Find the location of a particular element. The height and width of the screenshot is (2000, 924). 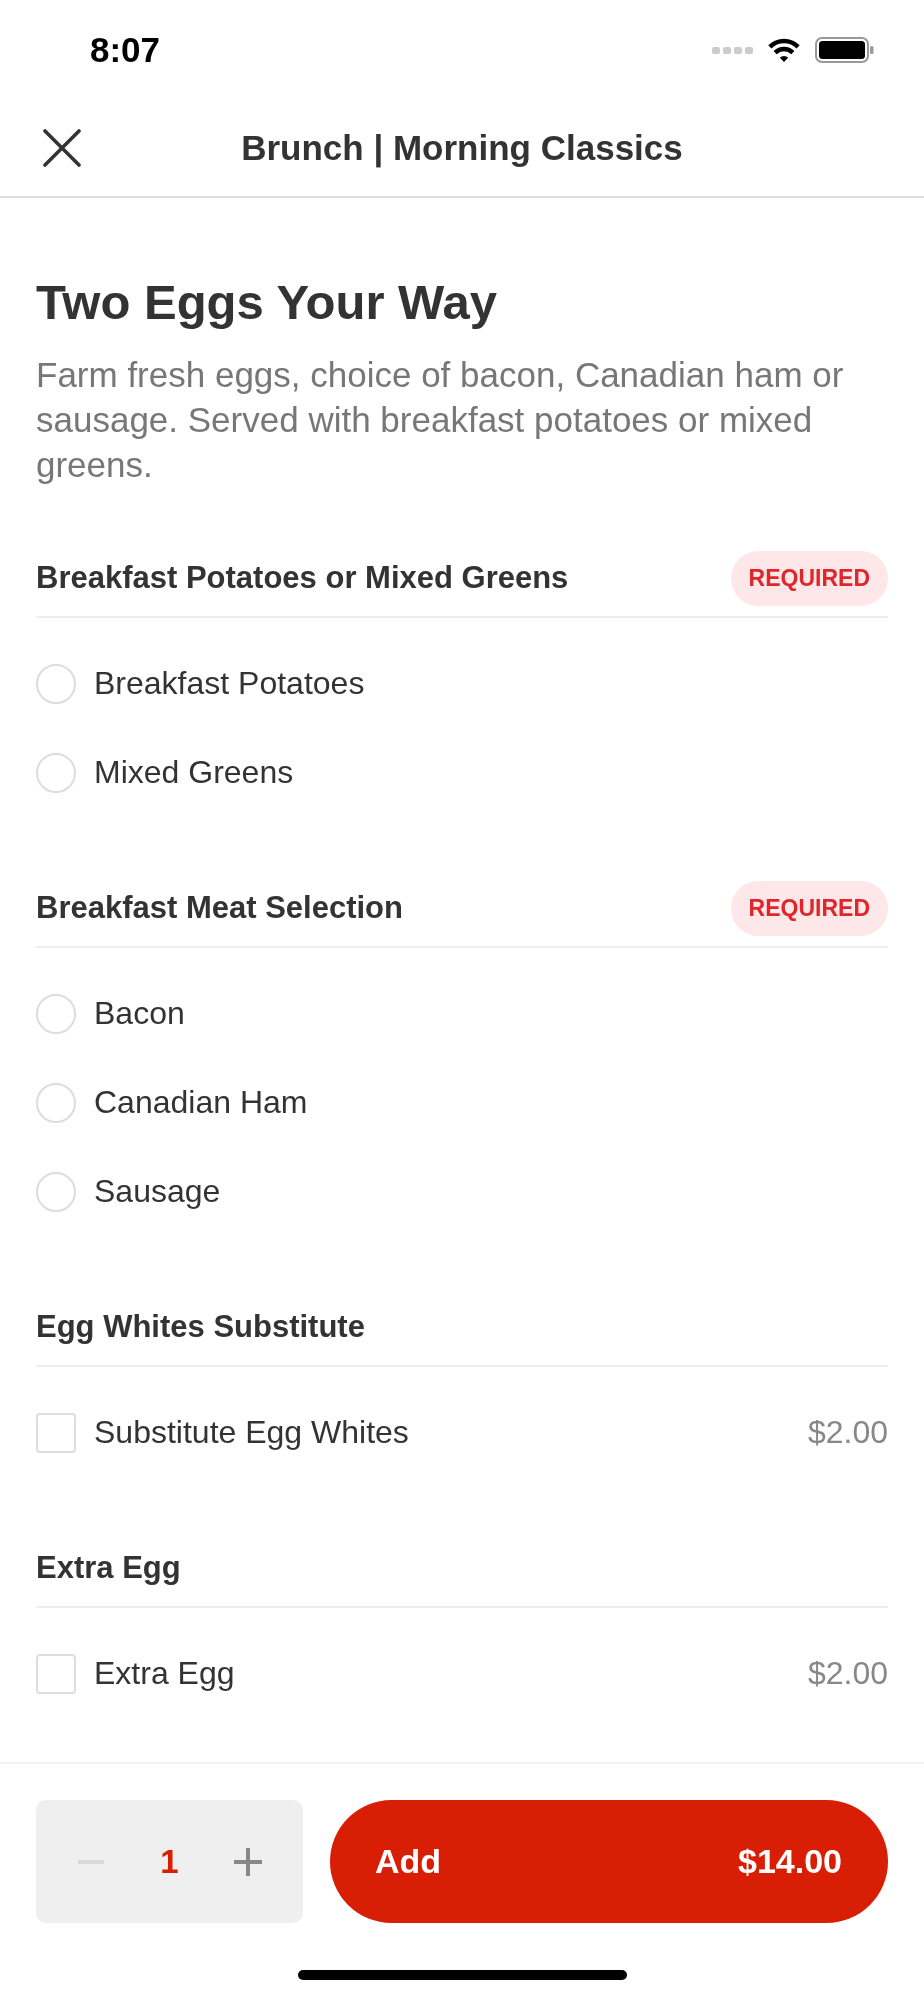

option-label: Sausage is located at coordinates (157, 1191).